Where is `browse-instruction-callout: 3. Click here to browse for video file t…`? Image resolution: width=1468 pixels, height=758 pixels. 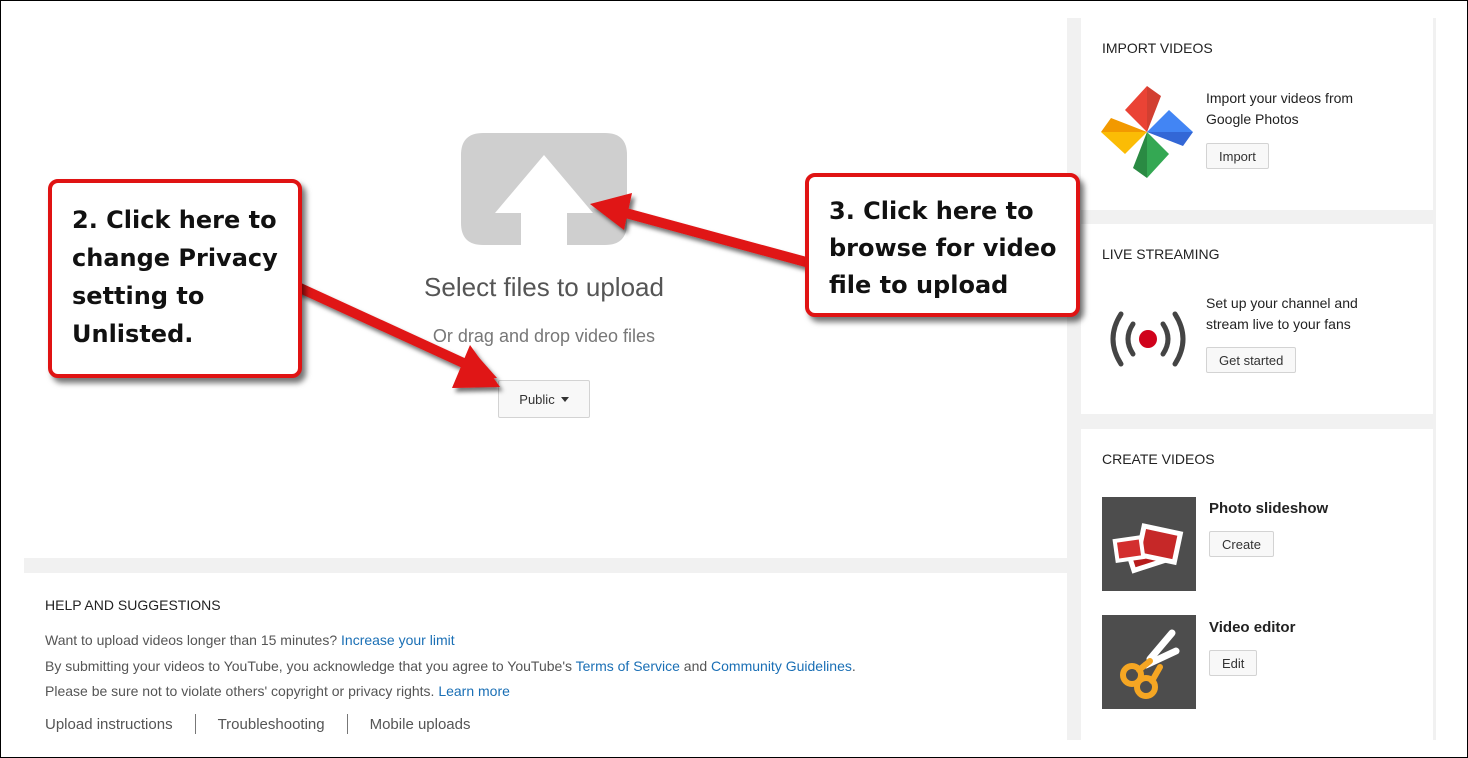 browse-instruction-callout: 3. Click here to browse for video file t… is located at coordinates (942, 245).